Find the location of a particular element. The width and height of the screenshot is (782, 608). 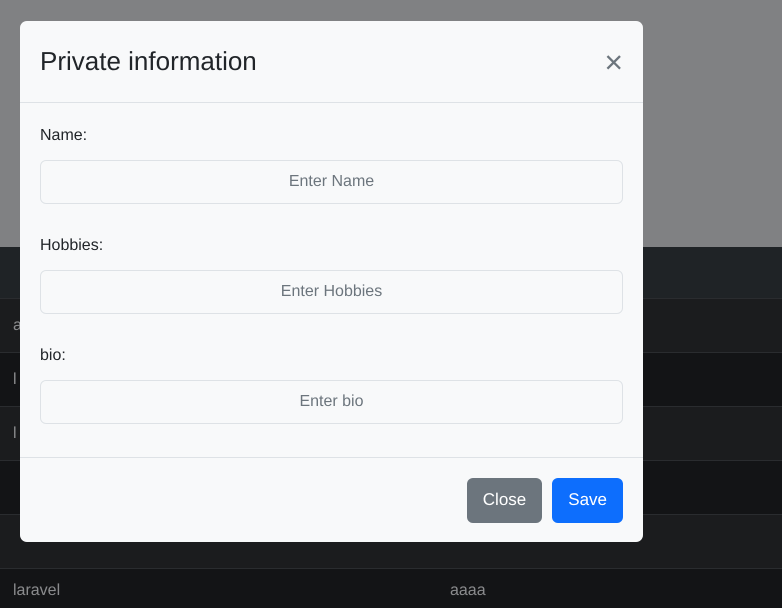

field-label: bio: is located at coordinates (53, 356).